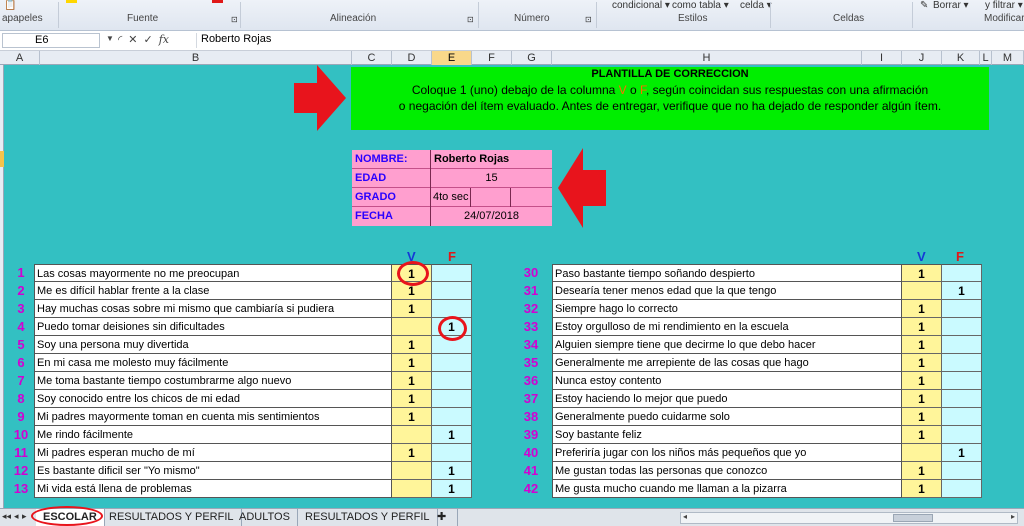  What do you see at coordinates (368, 517) in the screenshot?
I see `tab-resultados-perfil-2: RESULTADOS Y PERFIL` at bounding box center [368, 517].